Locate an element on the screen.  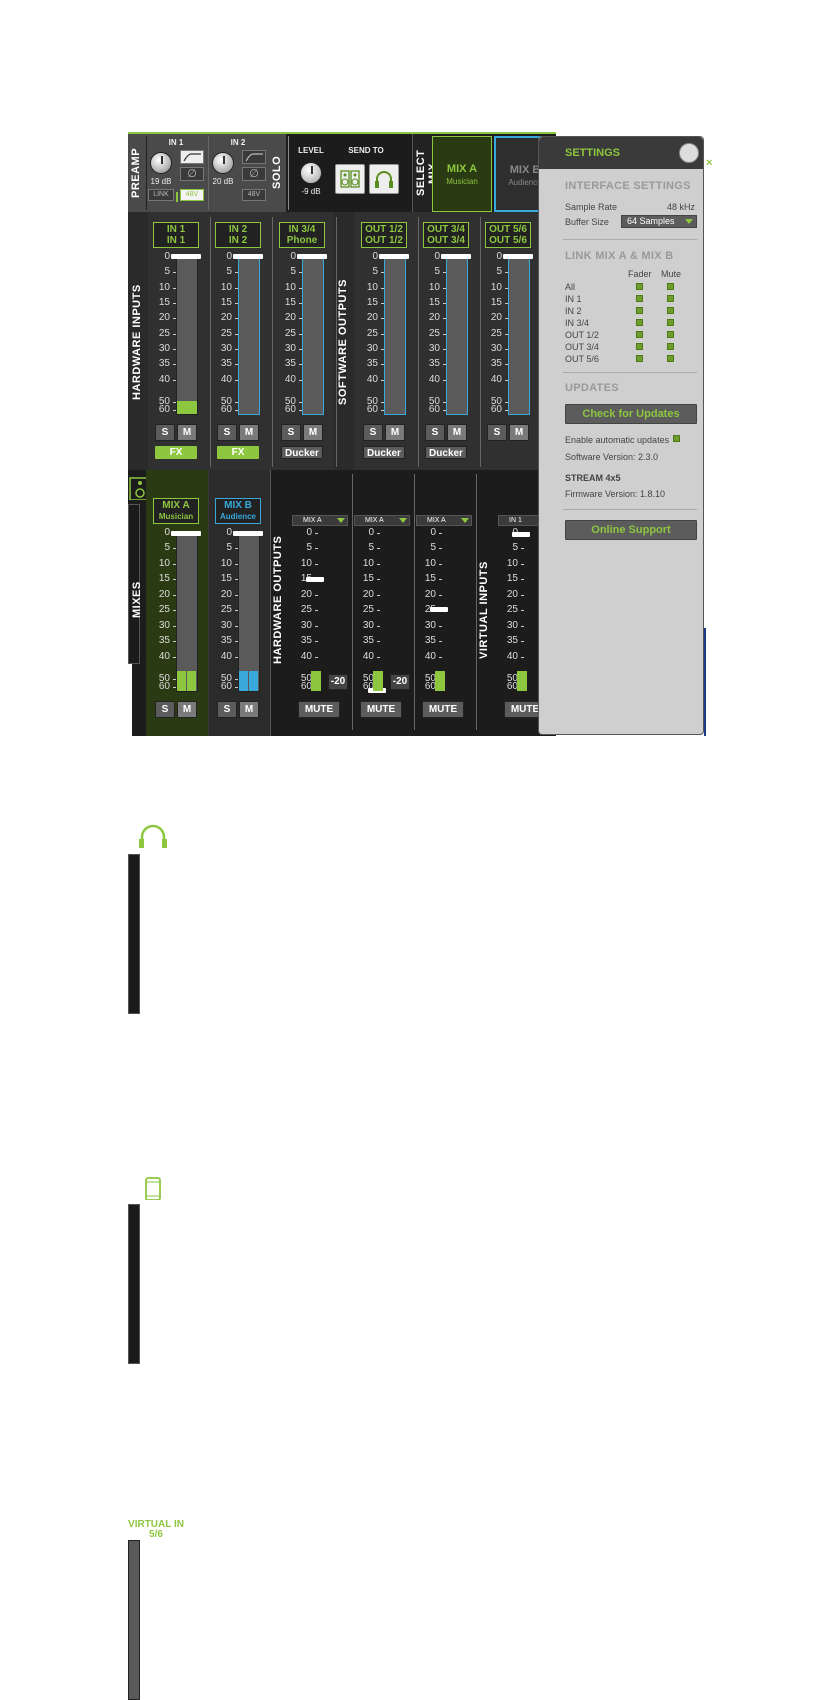
scale-tick: 15 is located at coordinates (229, 302).